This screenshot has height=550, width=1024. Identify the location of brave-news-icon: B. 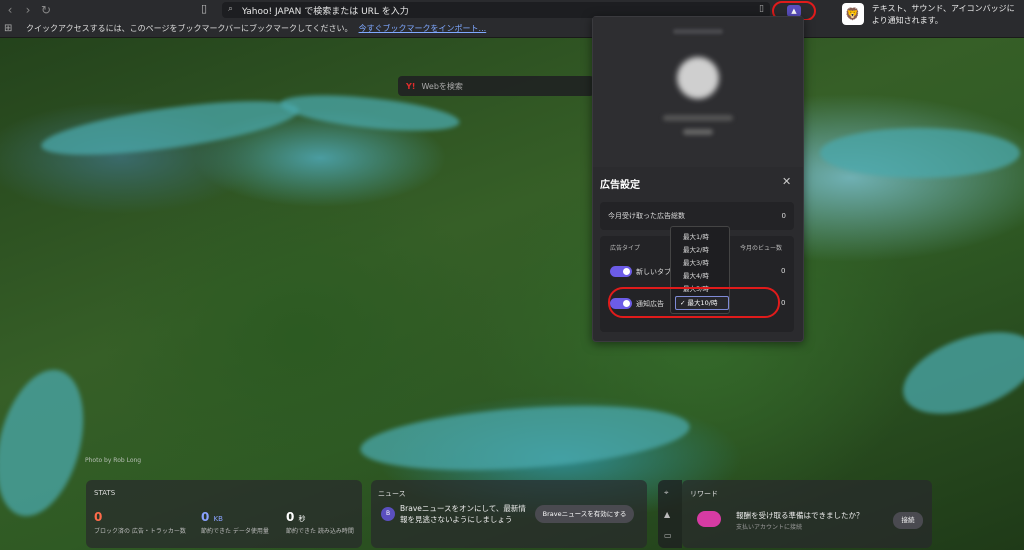
(388, 514).